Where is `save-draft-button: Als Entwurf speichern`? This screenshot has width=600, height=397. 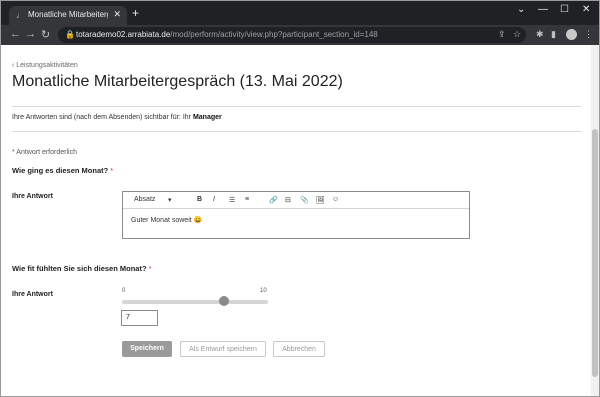 save-draft-button: Als Entwurf speichern is located at coordinates (223, 349).